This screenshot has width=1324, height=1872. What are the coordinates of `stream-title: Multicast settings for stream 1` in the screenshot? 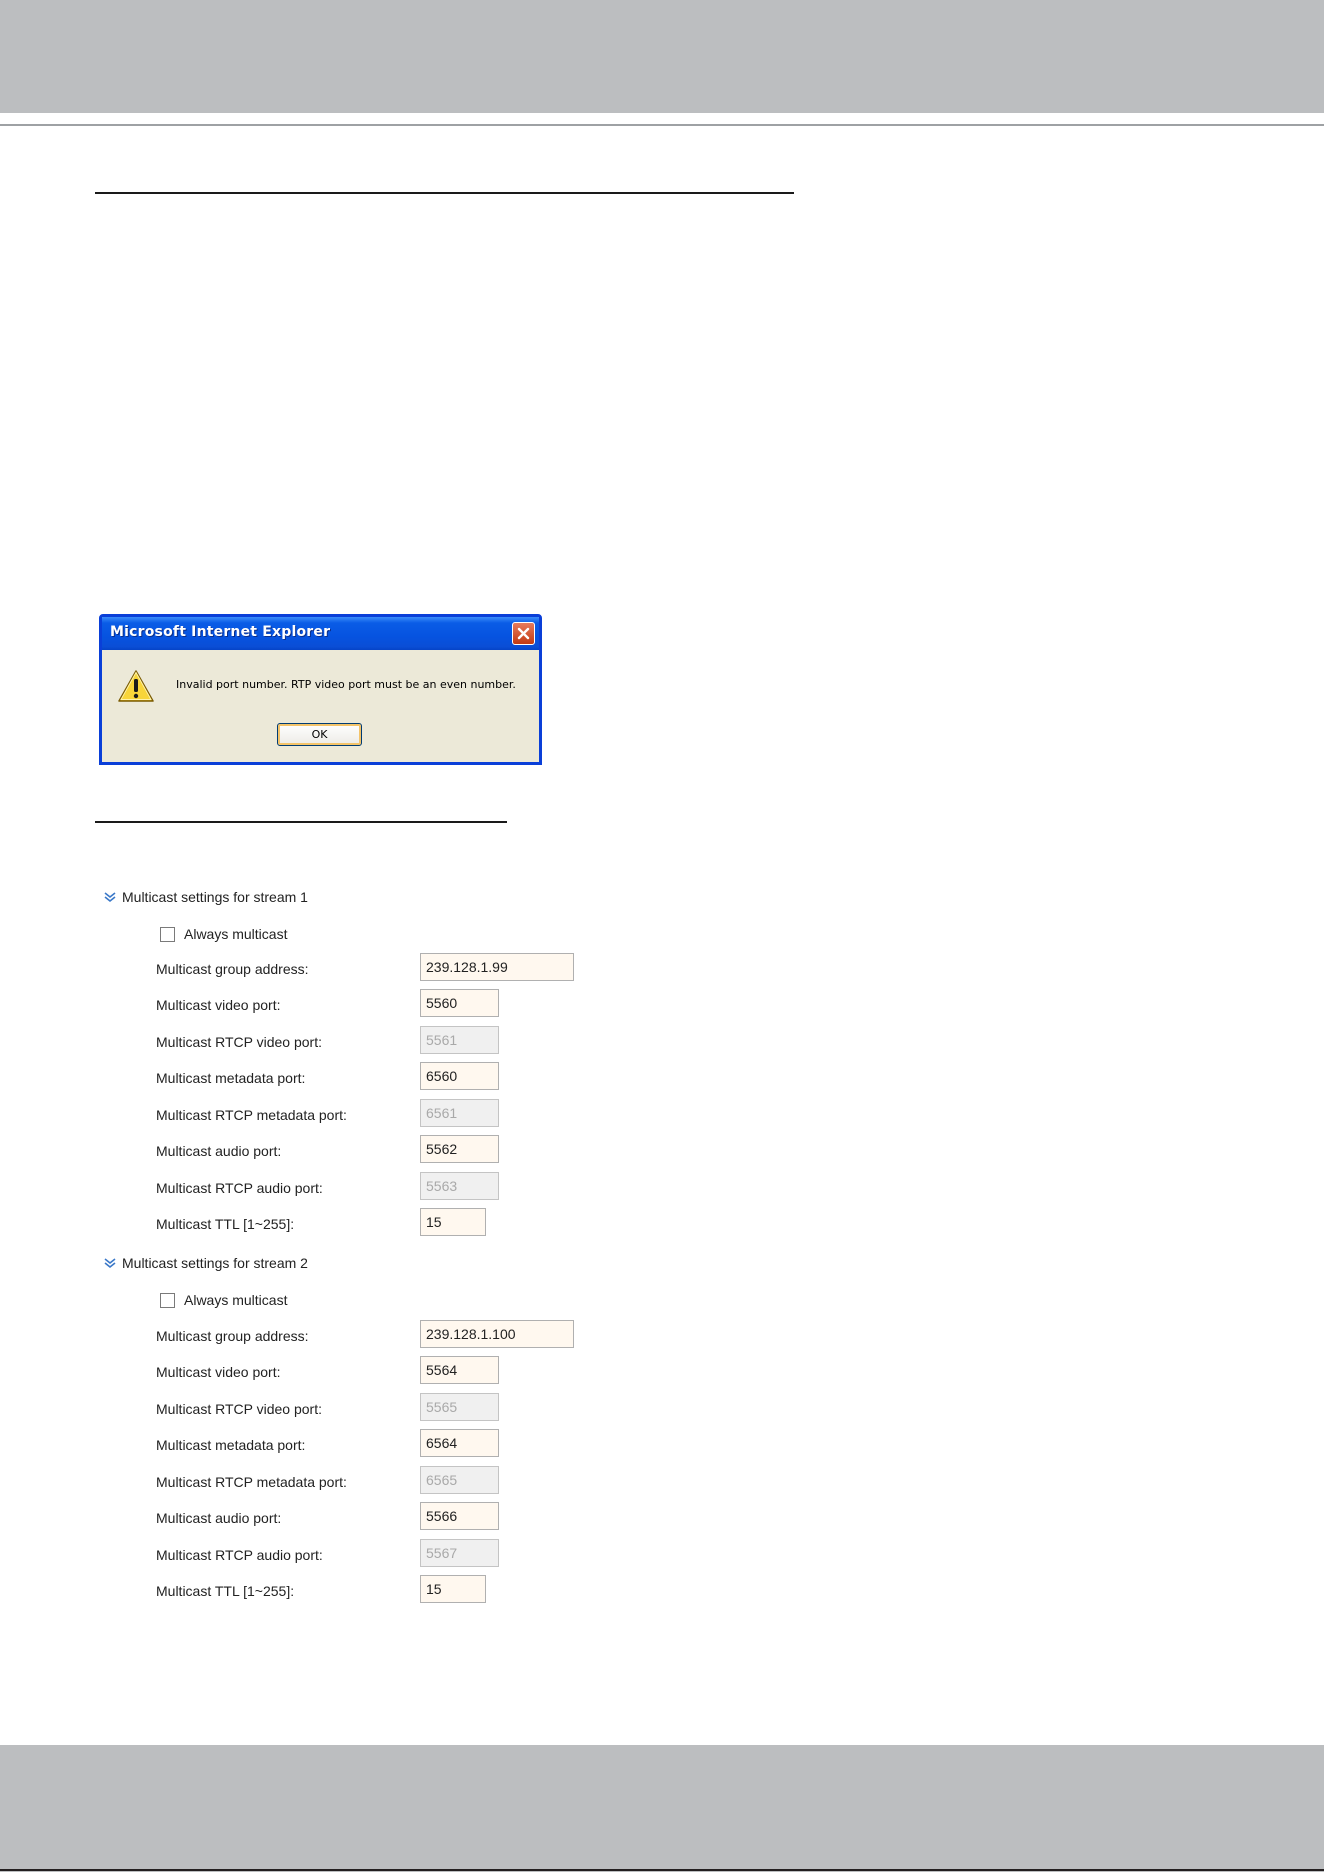 It's located at (215, 897).